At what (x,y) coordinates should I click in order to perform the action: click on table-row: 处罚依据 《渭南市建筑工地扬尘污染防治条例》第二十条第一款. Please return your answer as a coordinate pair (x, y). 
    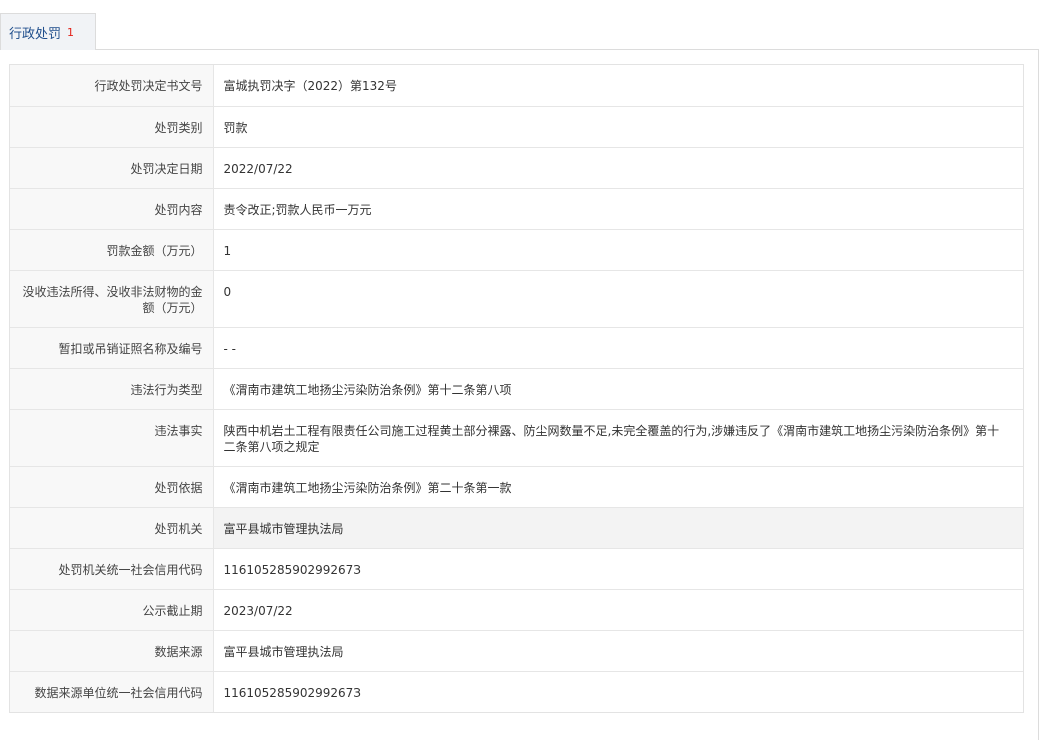
    Looking at the image, I should click on (516, 487).